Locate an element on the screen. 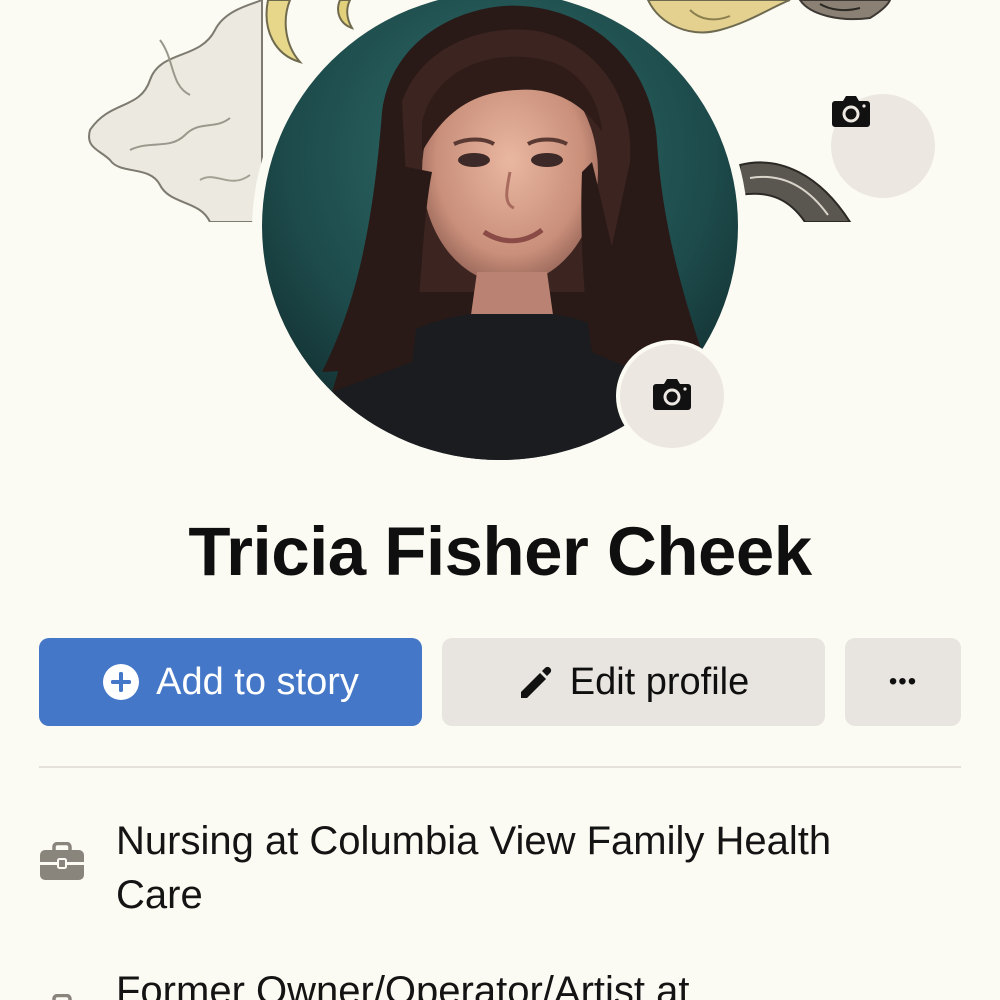 The image size is (1000, 1000). more-dots-icon: ••• is located at coordinates (903, 681).